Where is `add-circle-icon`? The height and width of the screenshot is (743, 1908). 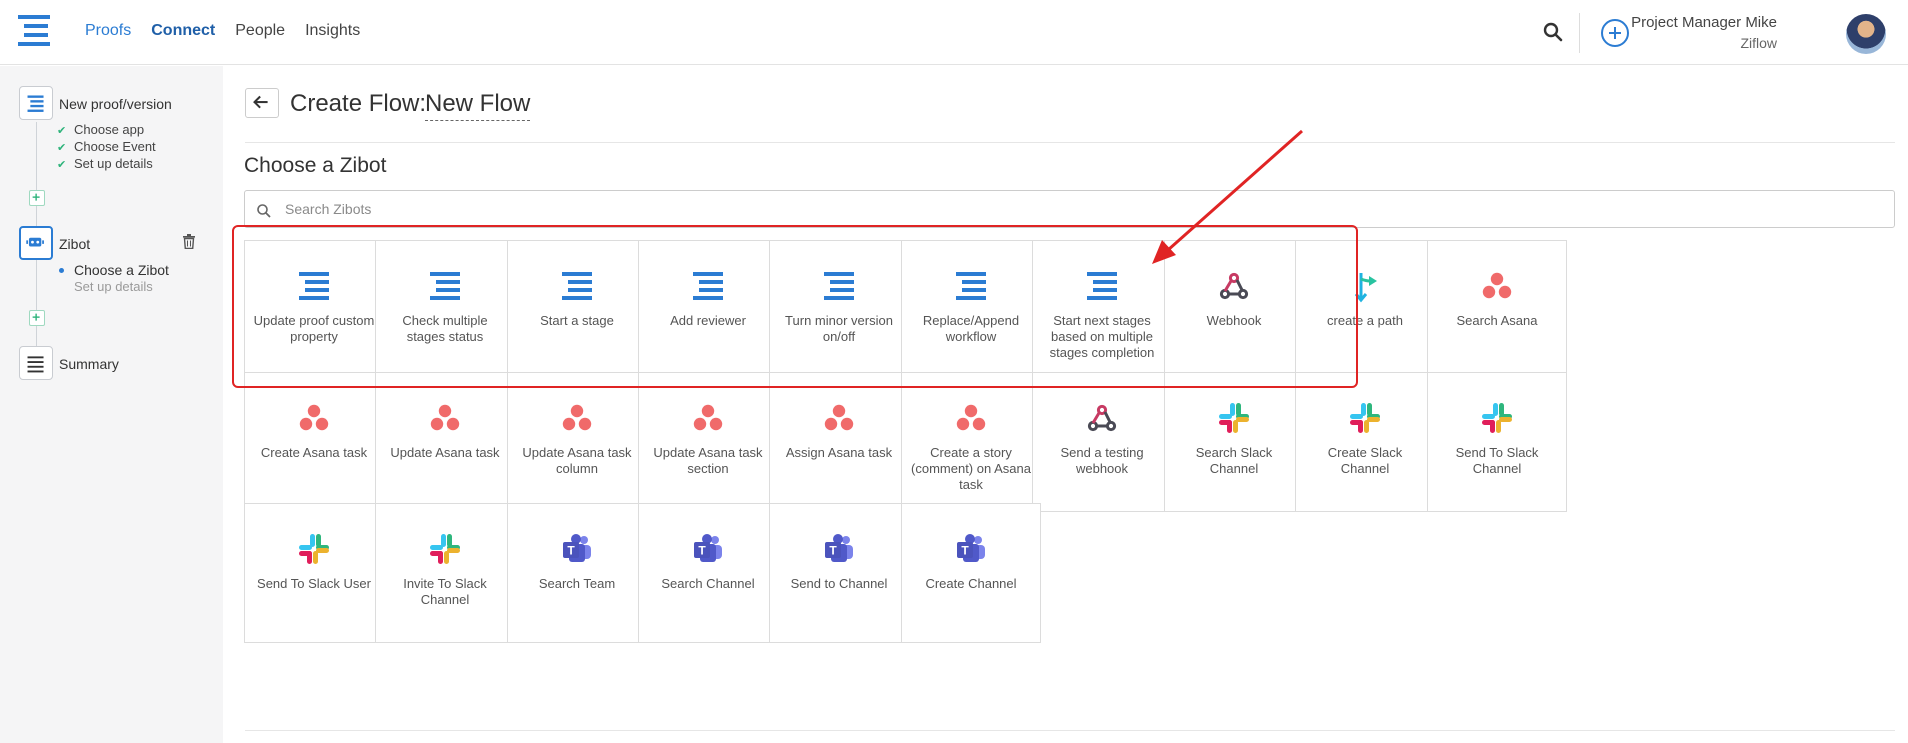 add-circle-icon is located at coordinates (1615, 33).